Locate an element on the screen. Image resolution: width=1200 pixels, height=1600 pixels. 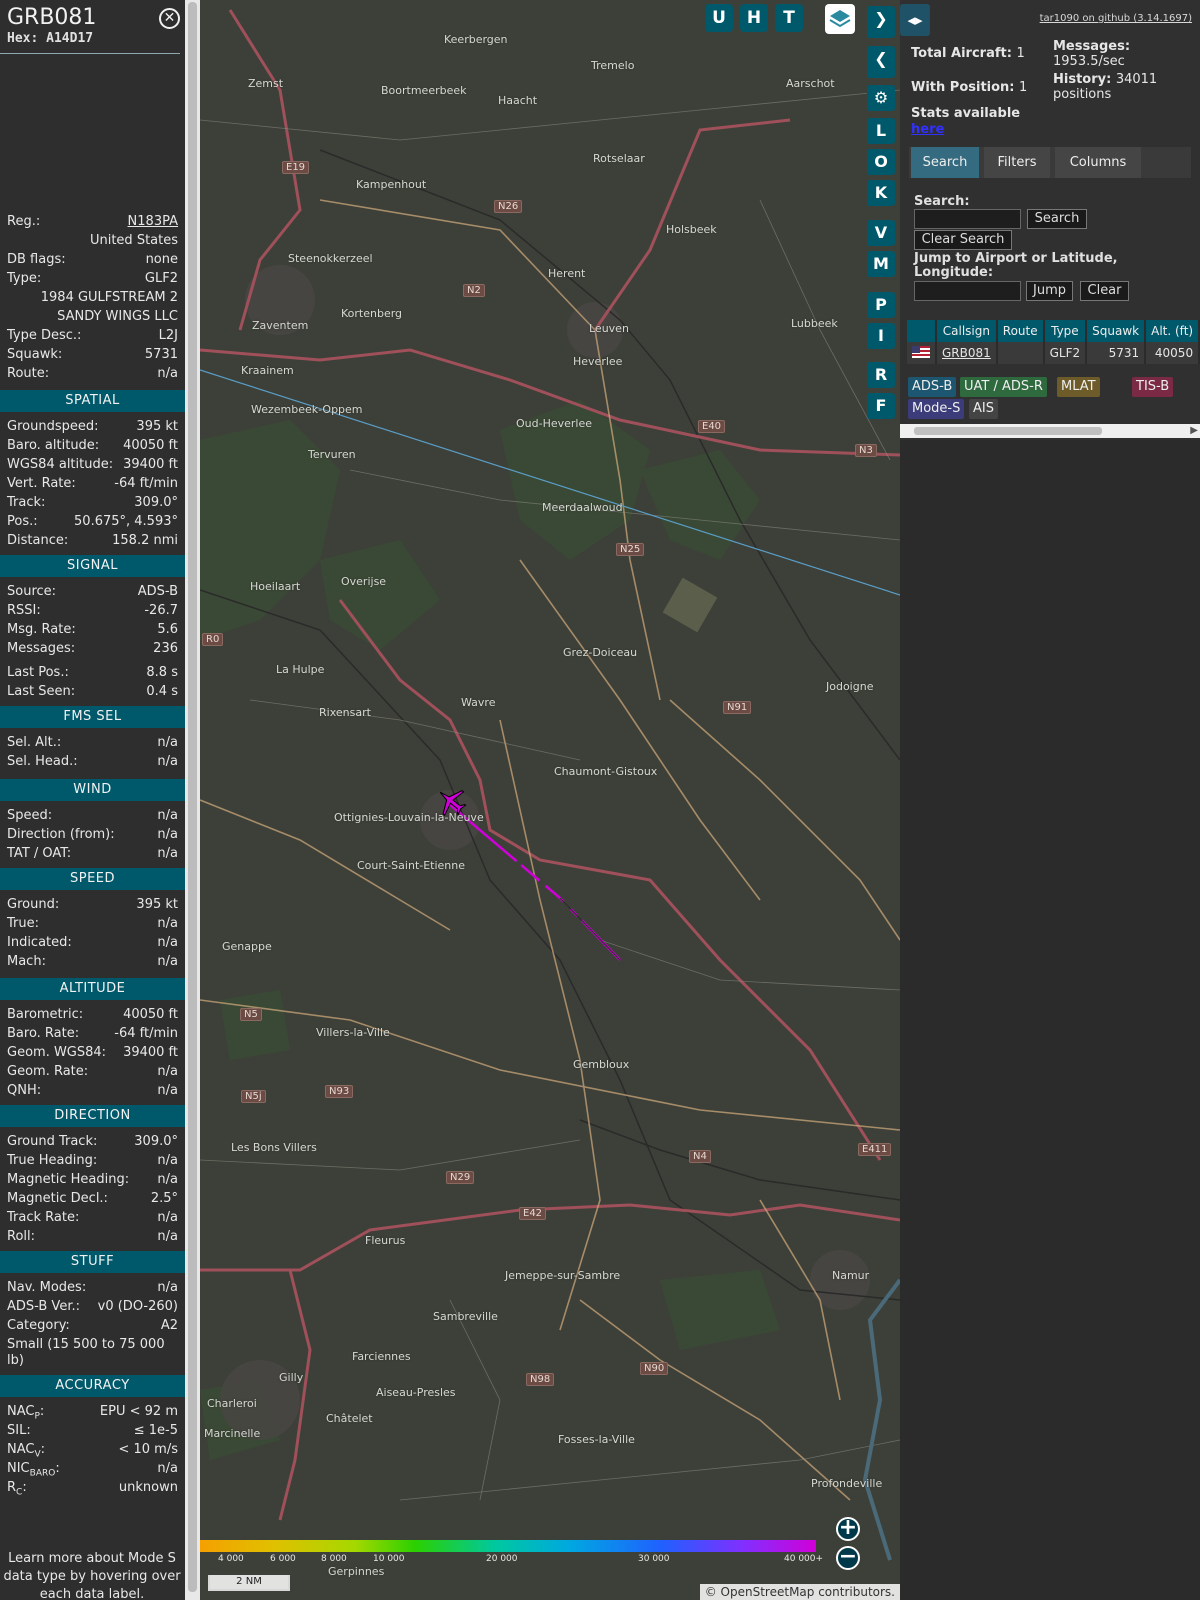
info-label: Mach: is located at coordinates (26, 961).